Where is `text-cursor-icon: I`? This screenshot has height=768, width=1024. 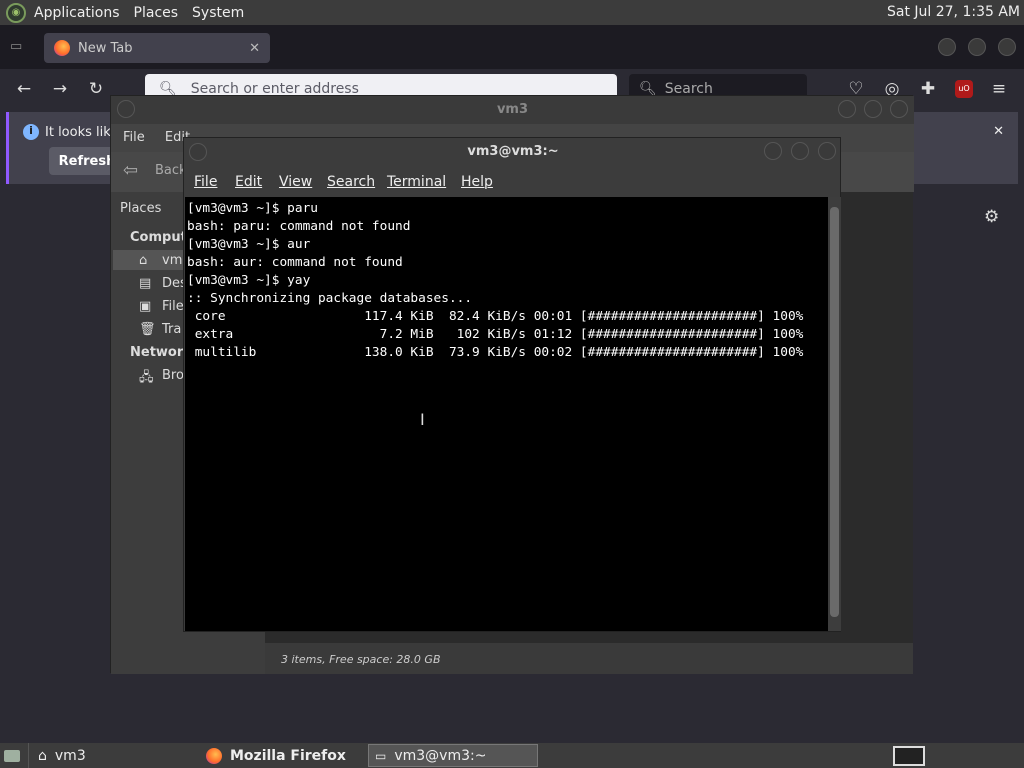 text-cursor-icon: I is located at coordinates (422, 419).